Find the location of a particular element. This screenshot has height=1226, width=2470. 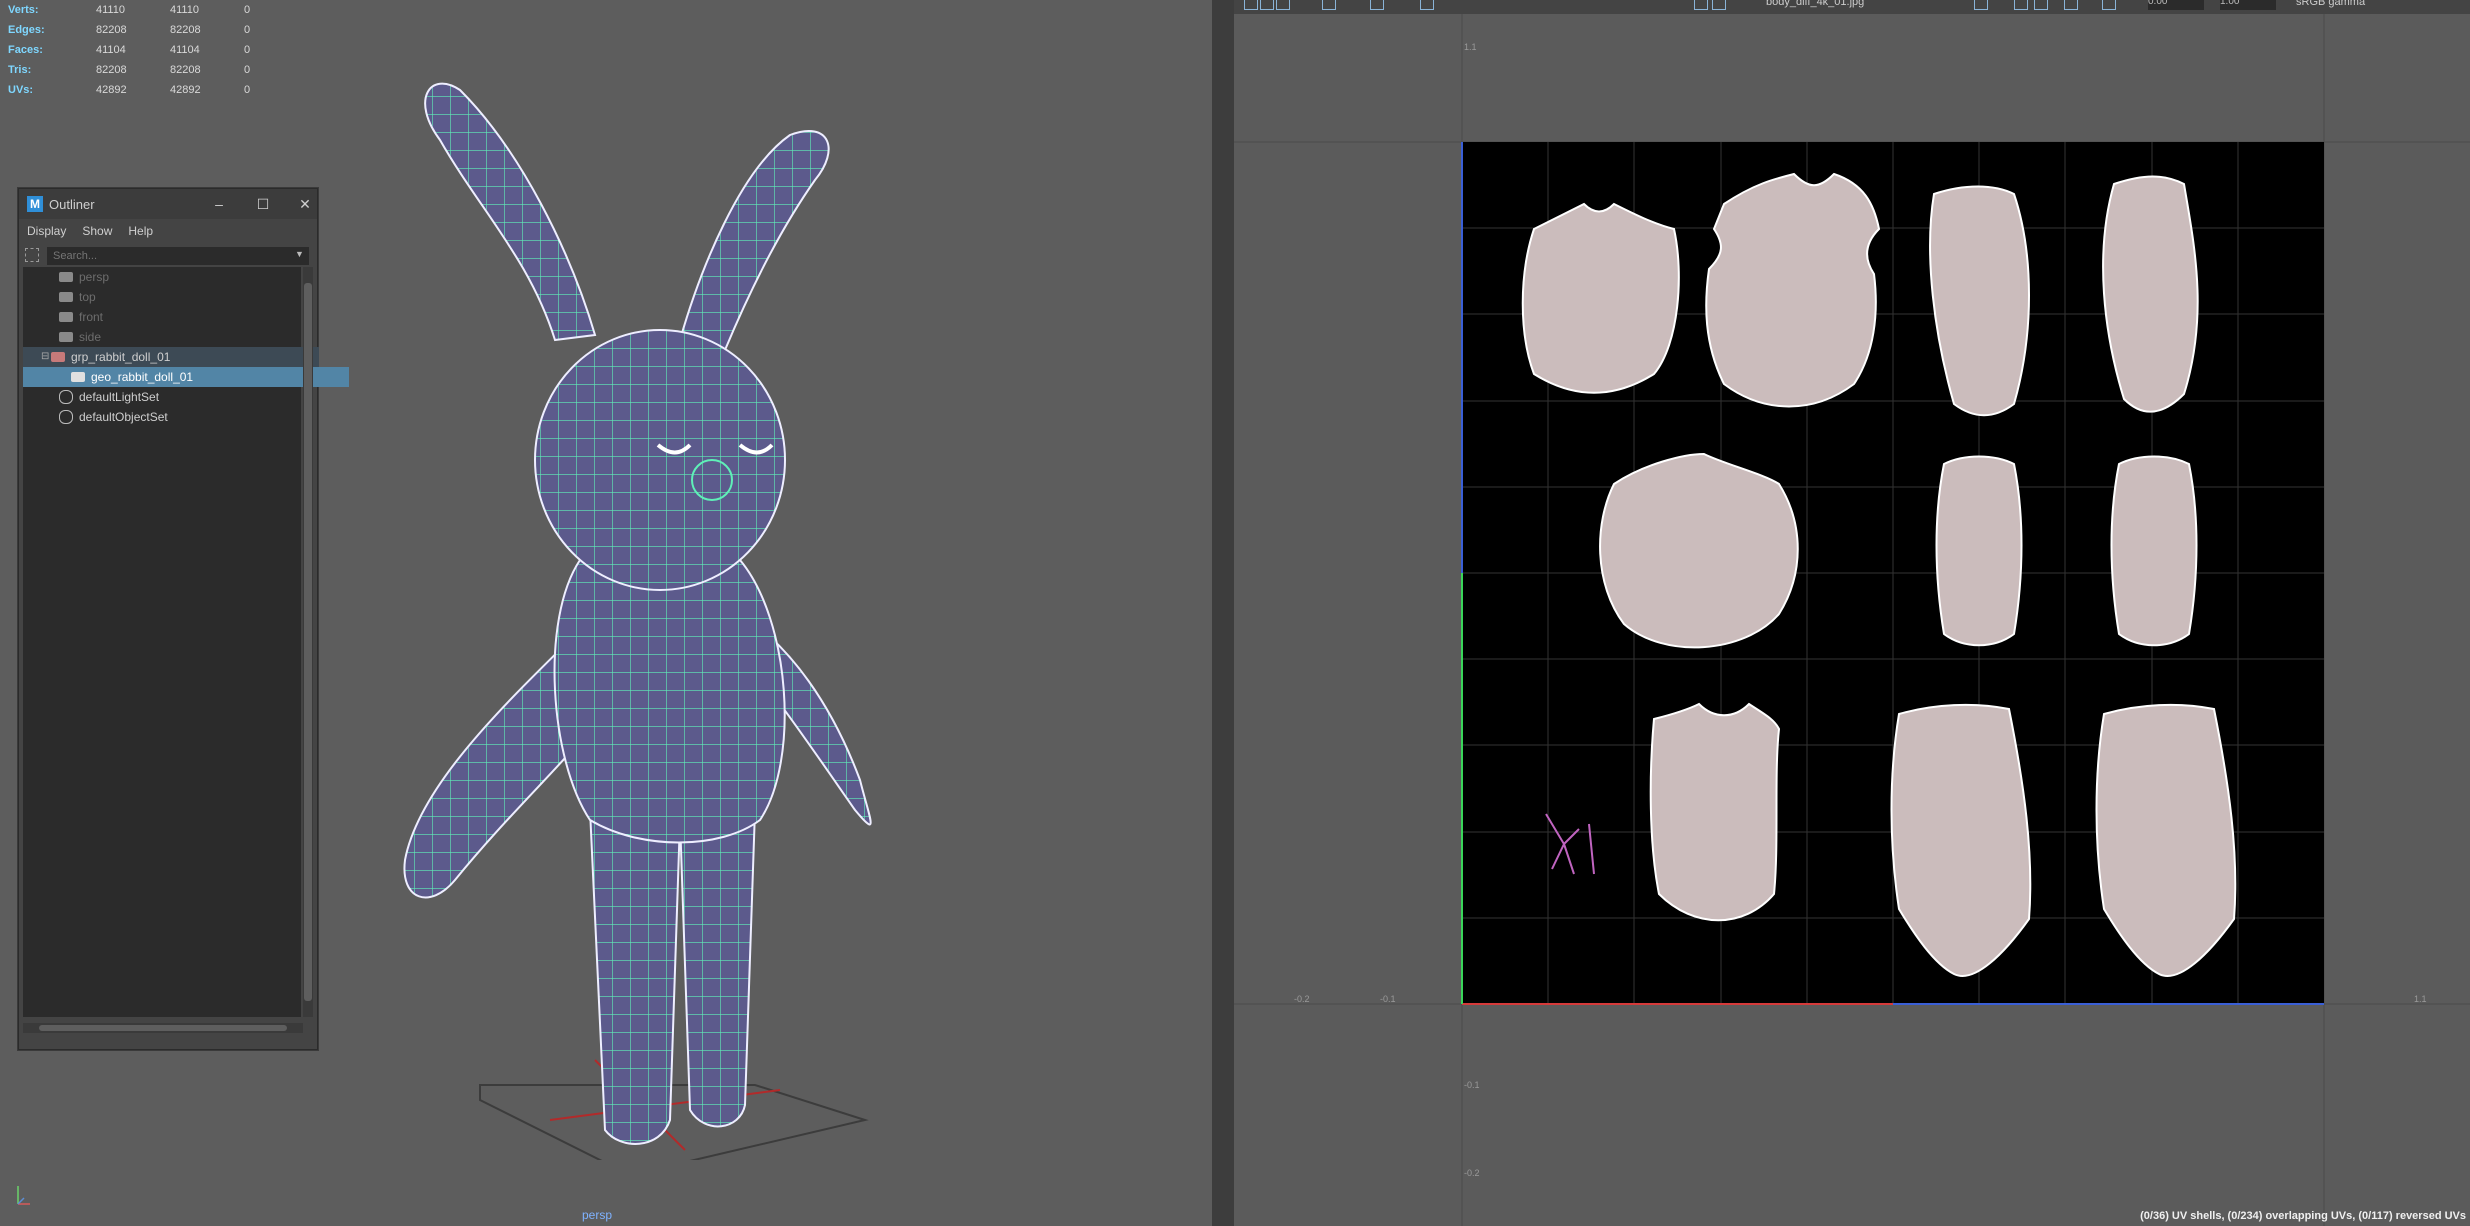

hud-label: UVs: is located at coordinates (21, 90).